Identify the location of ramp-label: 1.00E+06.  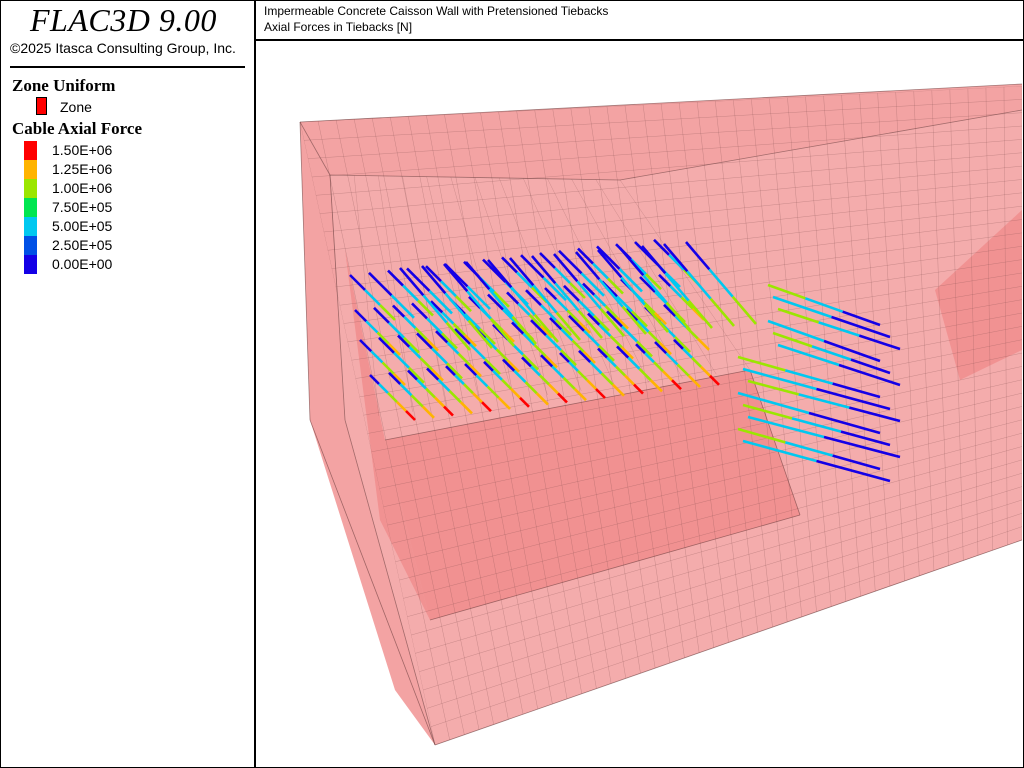
(82, 188).